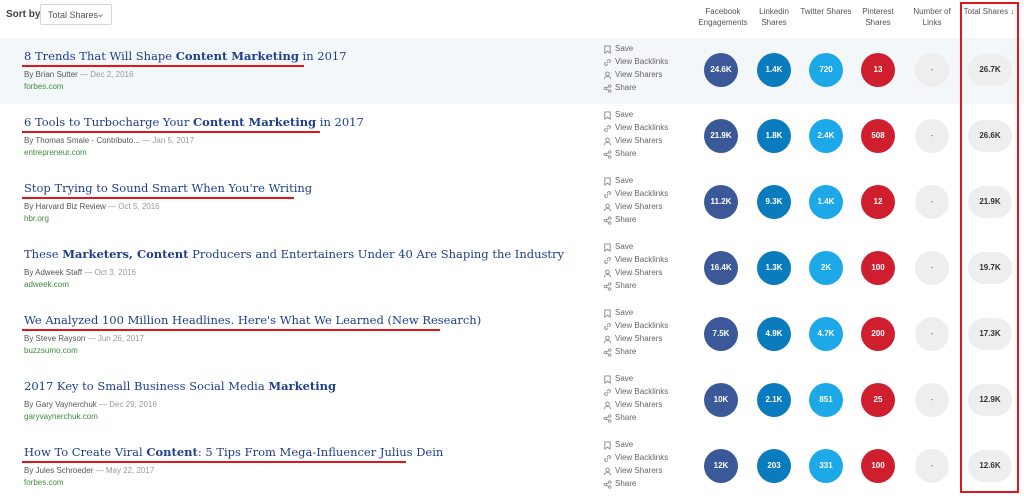 The height and width of the screenshot is (500, 1024). I want to click on publish-date: — Jan 5, 2017, so click(168, 140).